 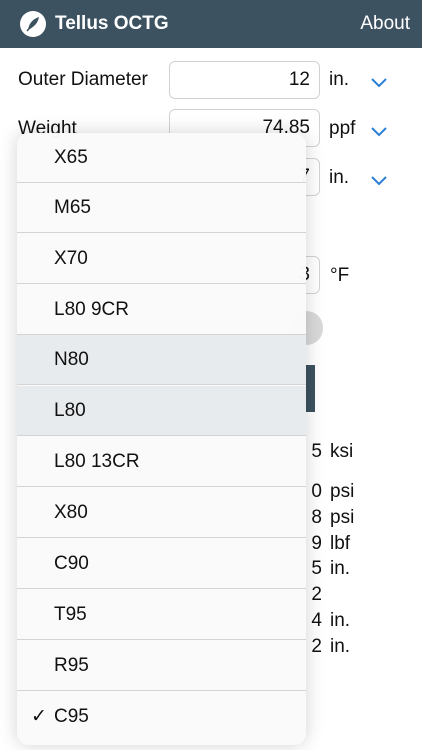 I want to click on app-header: Tellus OCTG About, so click(x=211, y=24).